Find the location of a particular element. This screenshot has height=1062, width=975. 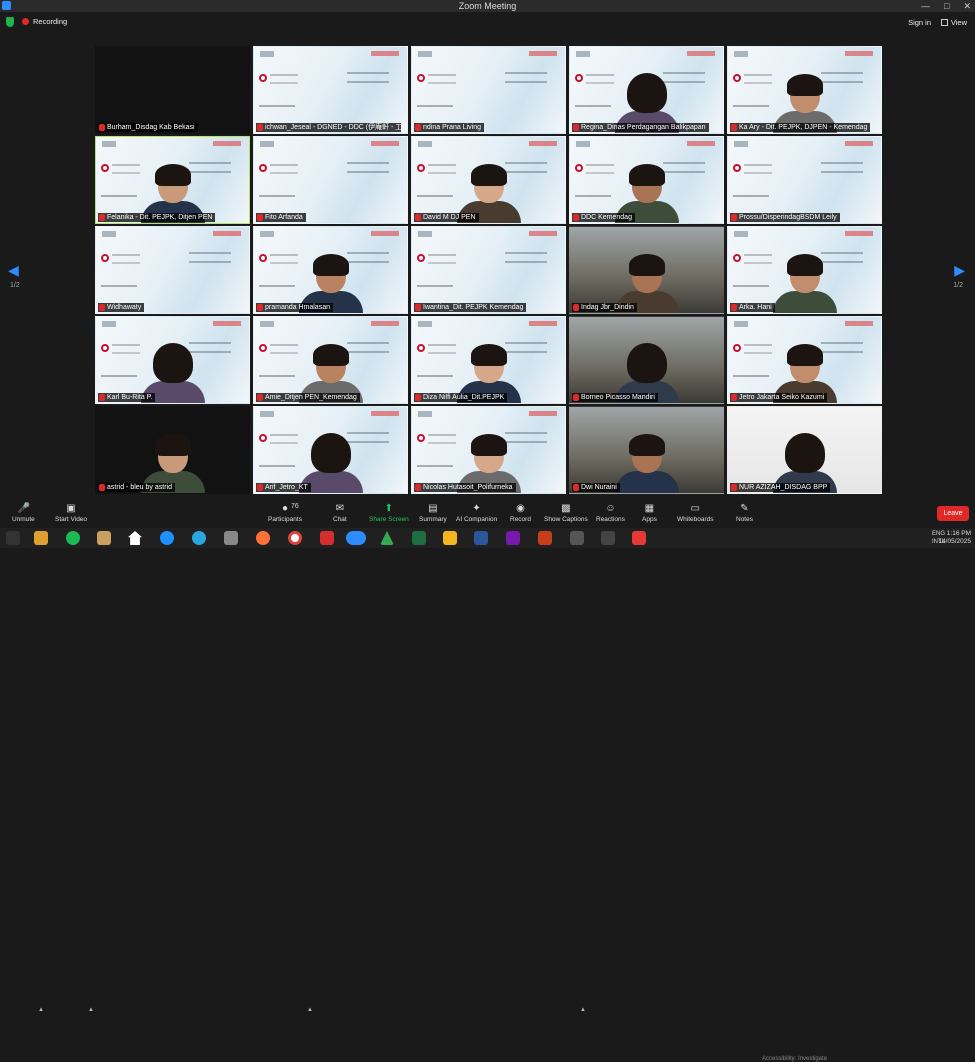

file-explorer-icon is located at coordinates (450, 538).